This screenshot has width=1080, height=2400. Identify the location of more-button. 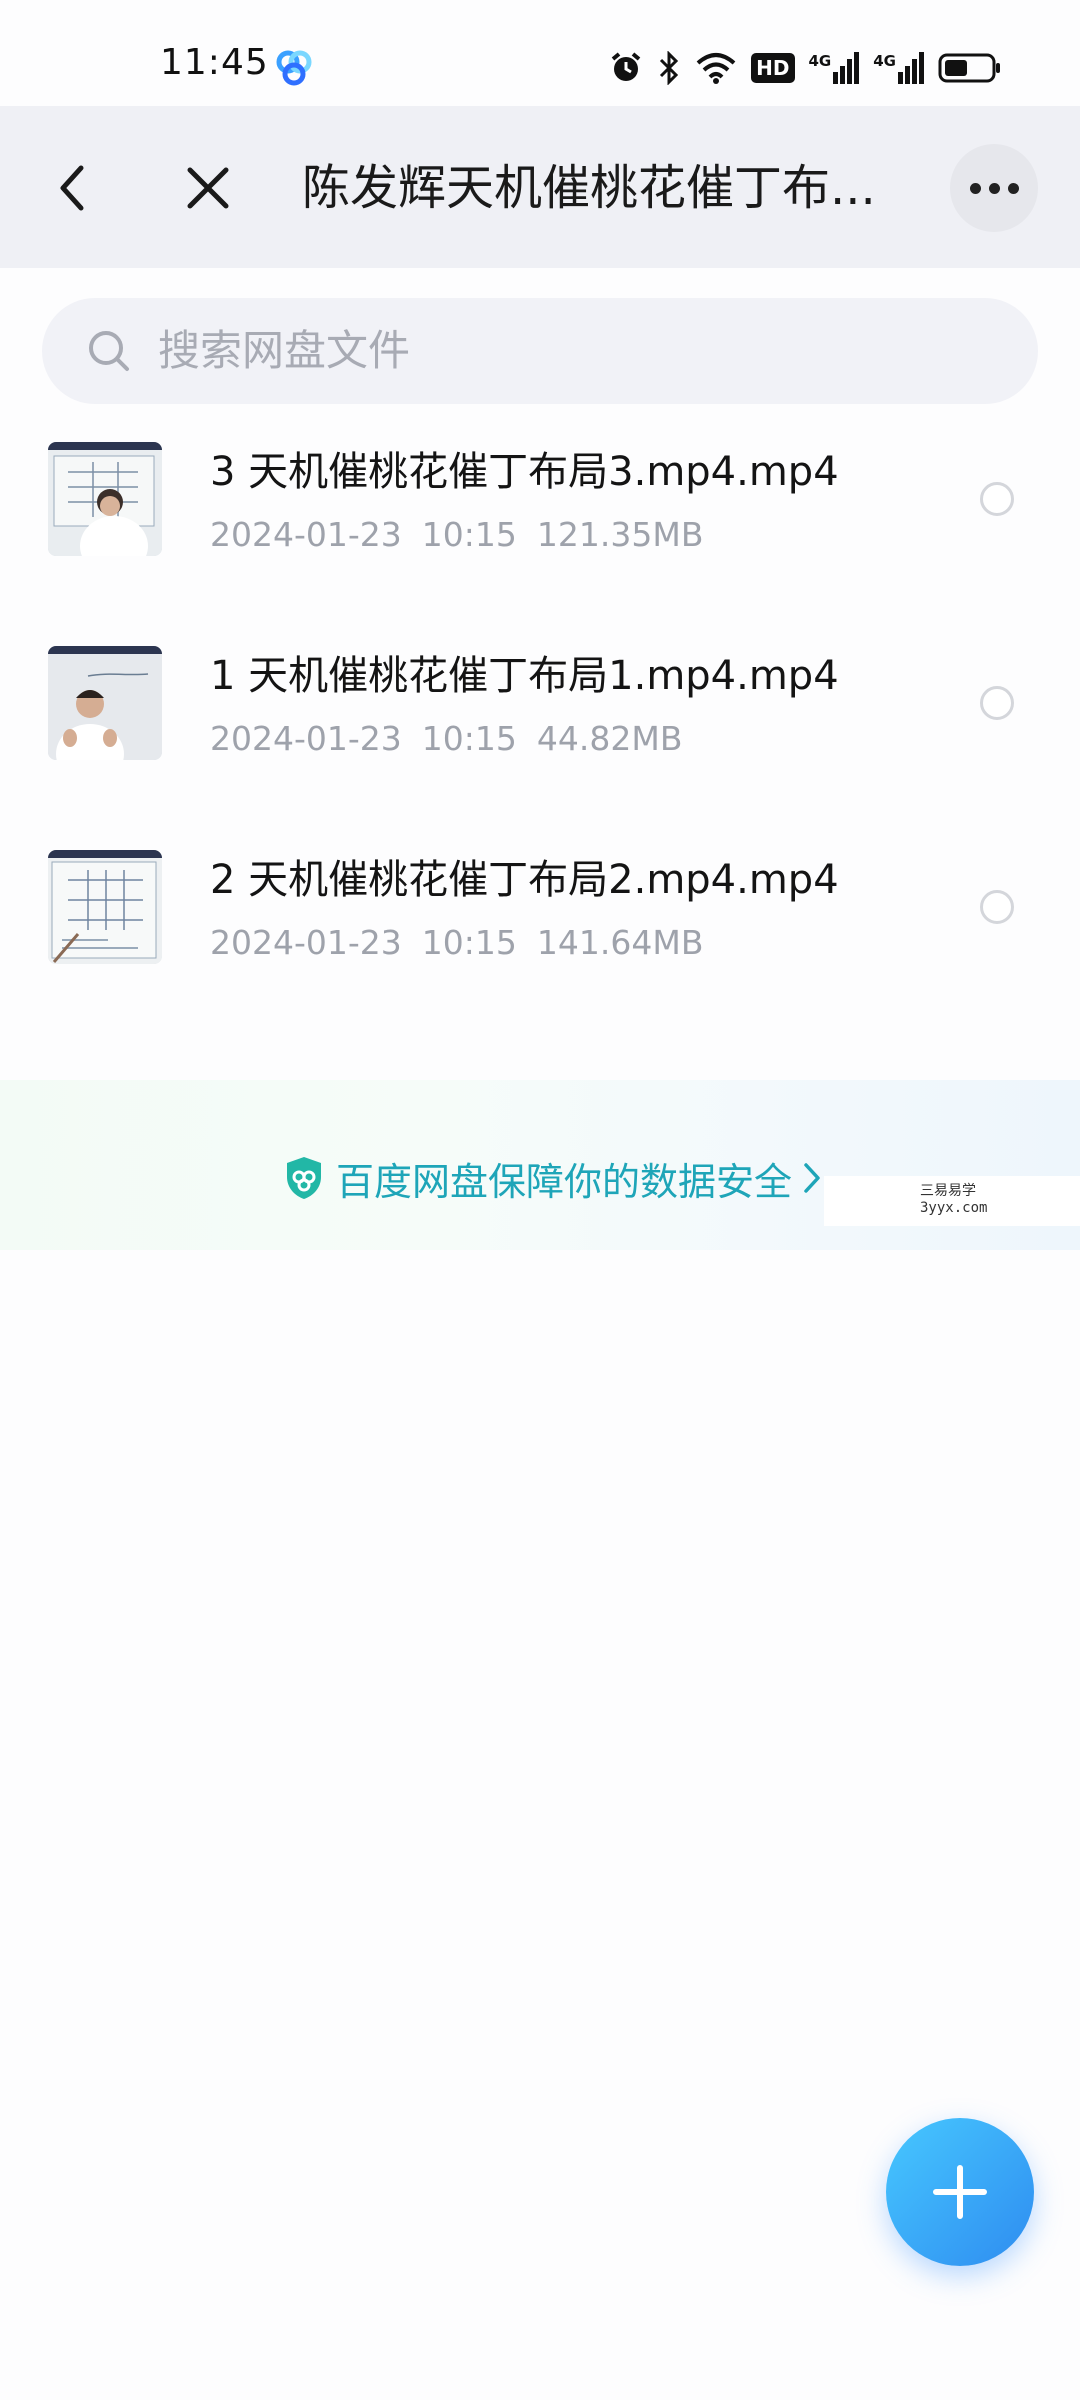
(994, 188).